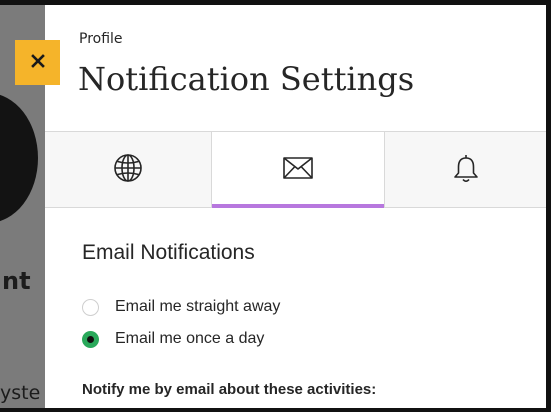 Image resolution: width=551 pixels, height=412 pixels. Describe the element at coordinates (190, 338) in the screenshot. I see `radio-label: Email me once a day` at that location.